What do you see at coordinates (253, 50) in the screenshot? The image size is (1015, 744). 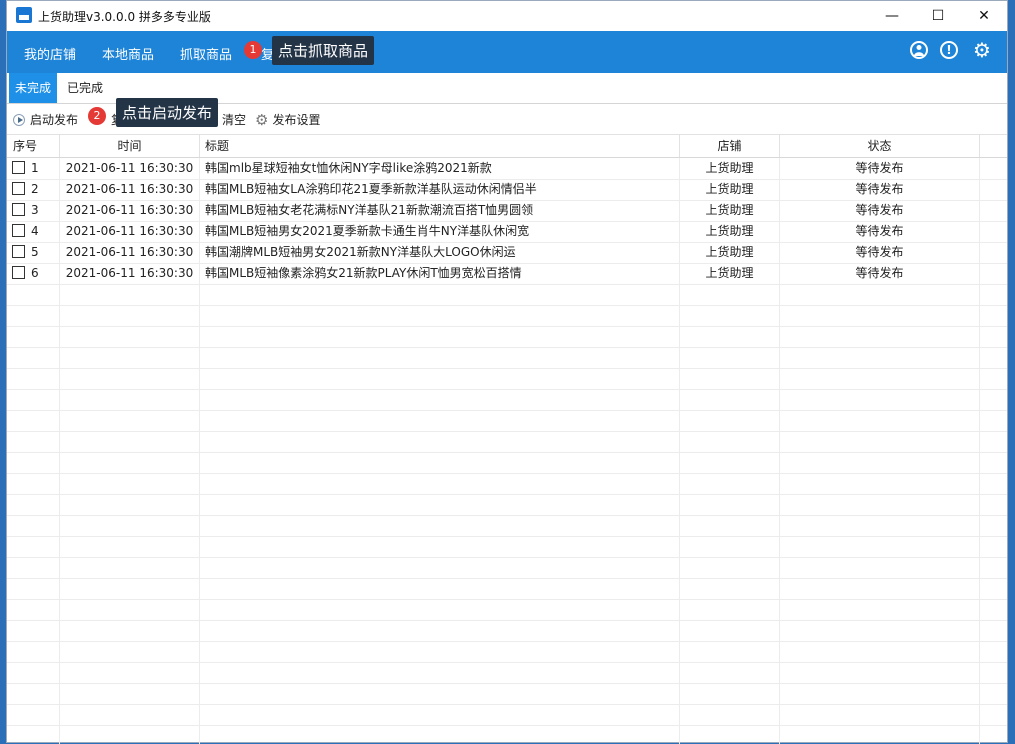 I see `step-badge-1: 1` at bounding box center [253, 50].